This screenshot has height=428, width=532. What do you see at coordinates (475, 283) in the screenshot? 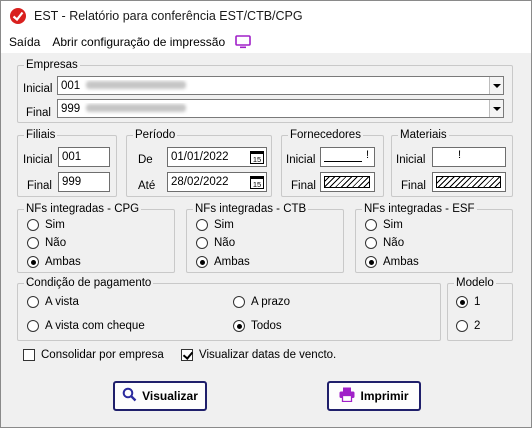
I see `modelo-legend: Modelo` at bounding box center [475, 283].